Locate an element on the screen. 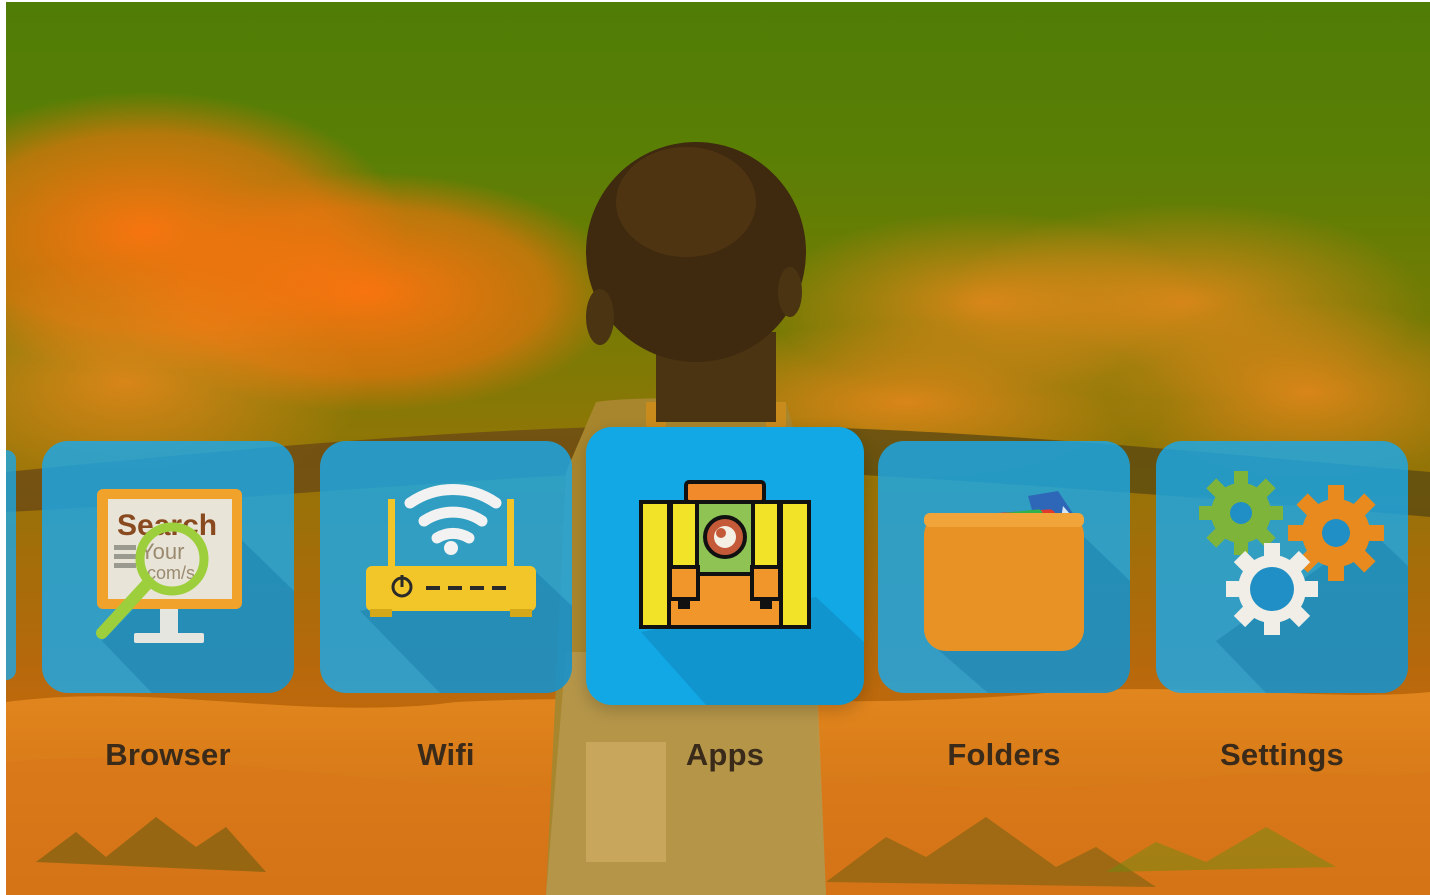  apps-tile is located at coordinates (725, 566).